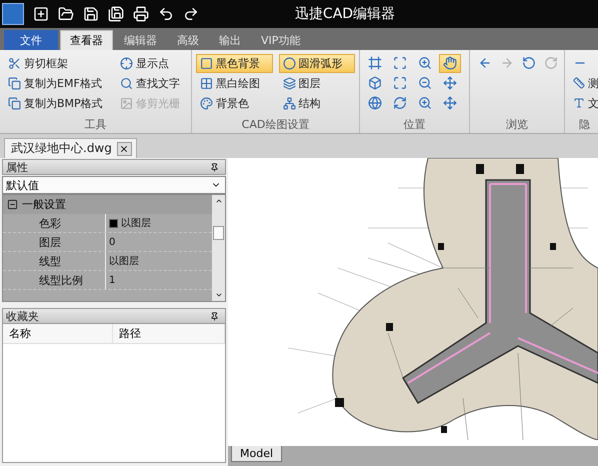 This screenshot has height=466, width=598. What do you see at coordinates (116, 14) in the screenshot?
I see `save-all-icon` at bounding box center [116, 14].